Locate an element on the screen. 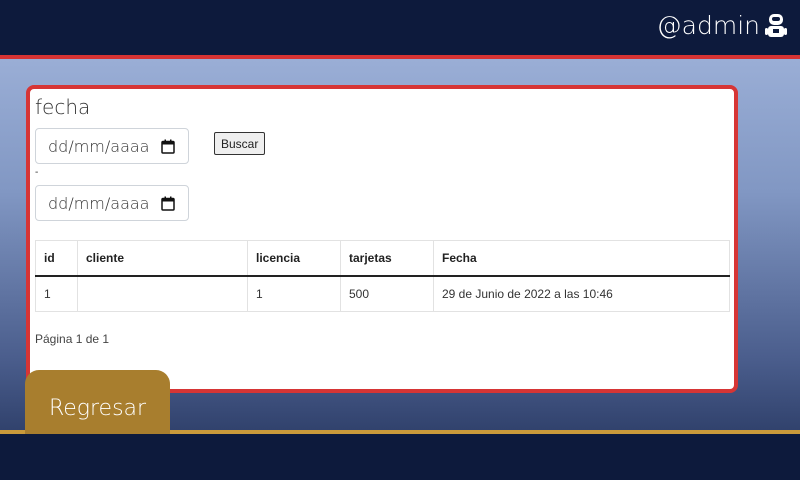  cell-id: 1 is located at coordinates (56, 293).